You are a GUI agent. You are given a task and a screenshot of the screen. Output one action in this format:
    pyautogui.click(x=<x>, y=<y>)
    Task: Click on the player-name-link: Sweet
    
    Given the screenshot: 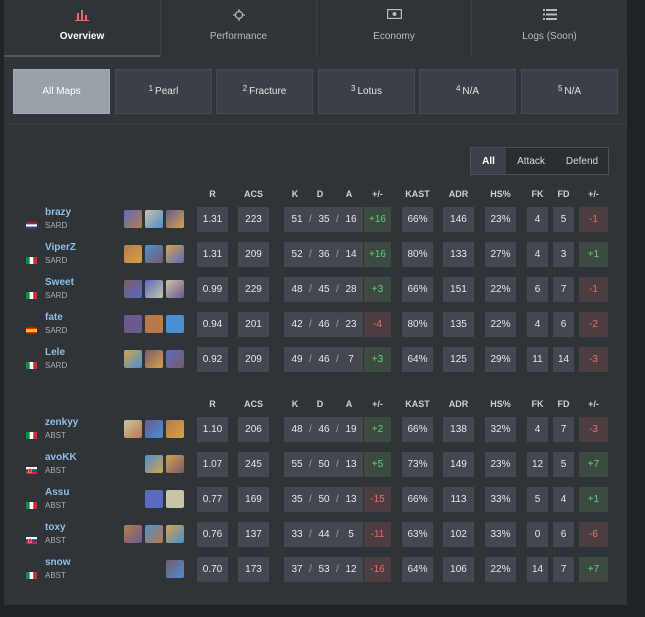 What is the action you would take?
    pyautogui.click(x=59, y=282)
    